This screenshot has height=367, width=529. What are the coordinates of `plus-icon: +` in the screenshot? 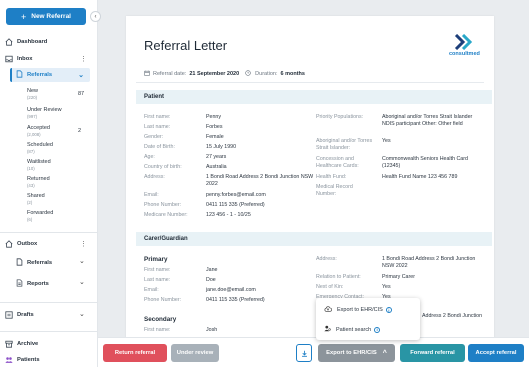 It's located at (23, 16).